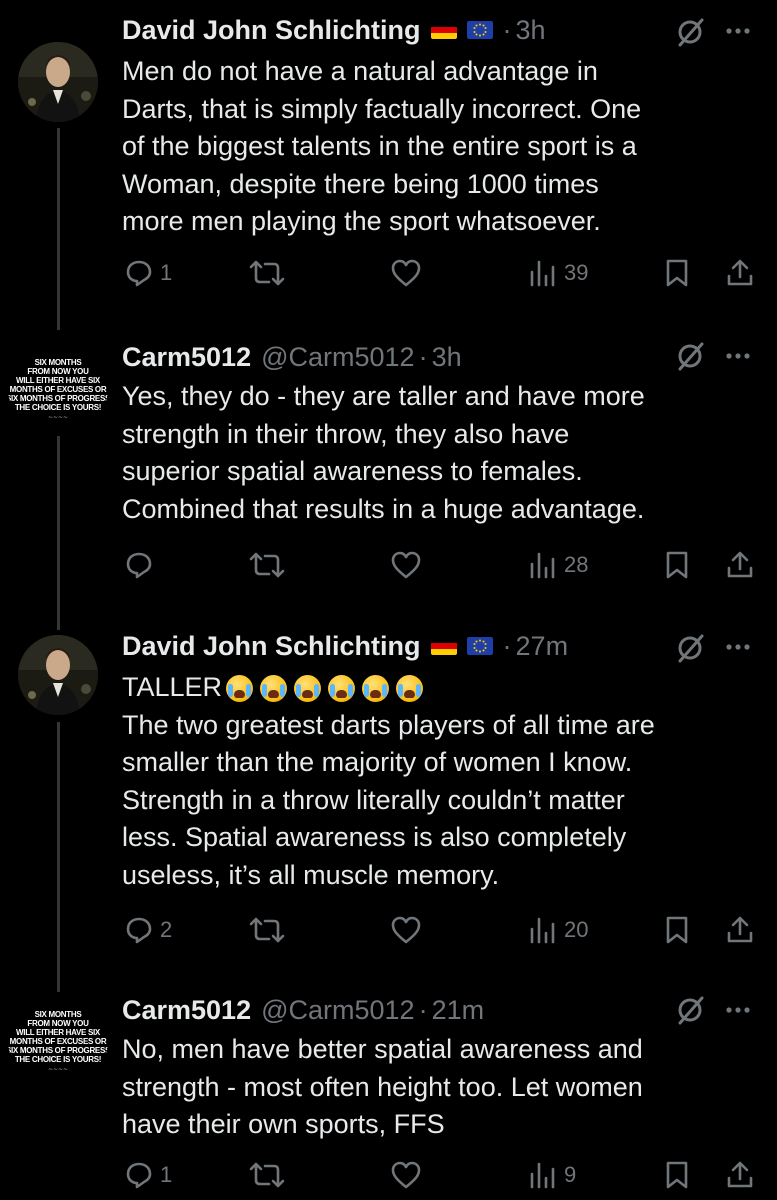 The width and height of the screenshot is (777, 1200). I want to click on avatar-text-line: THE CHOICE IS YOURS!, so click(58, 407).